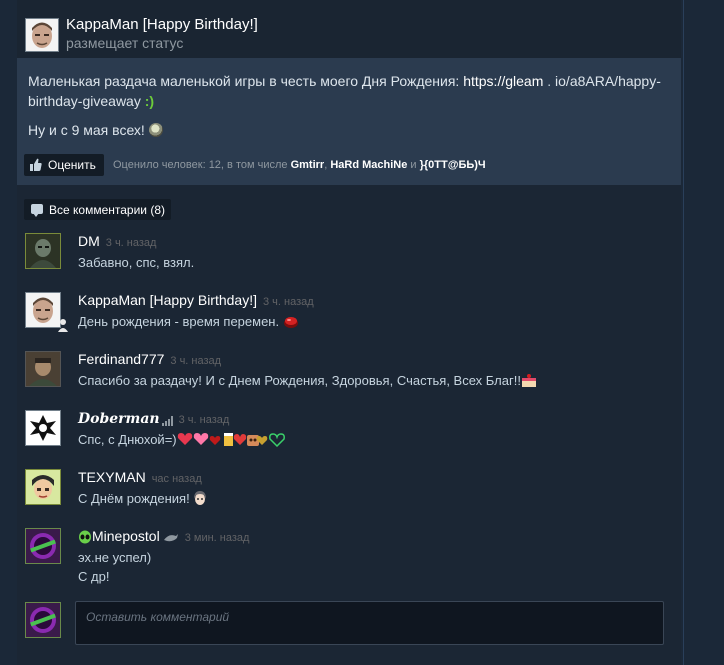  What do you see at coordinates (114, 567) in the screenshot?
I see `comment-text: эх.не успел) С др!` at bounding box center [114, 567].